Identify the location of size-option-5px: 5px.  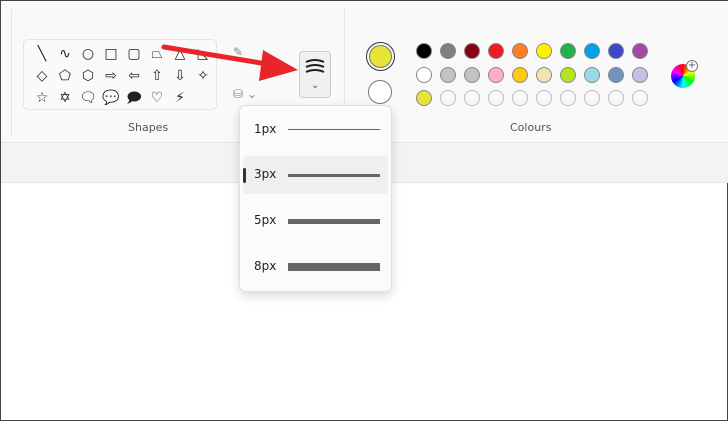
(315, 221).